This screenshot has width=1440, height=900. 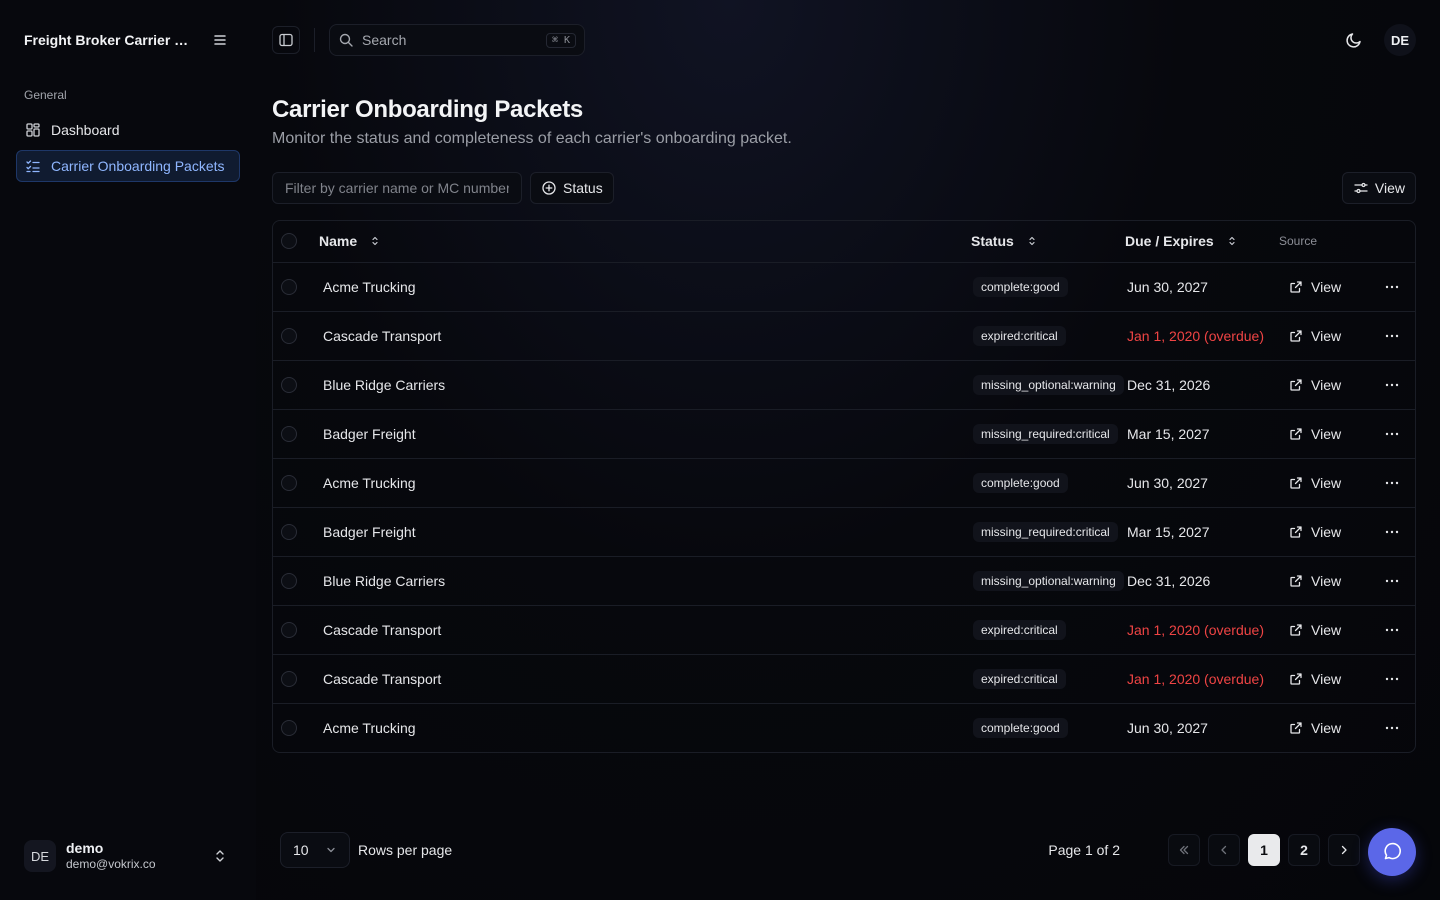 I want to click on grid-icon, so click(x=33, y=130).